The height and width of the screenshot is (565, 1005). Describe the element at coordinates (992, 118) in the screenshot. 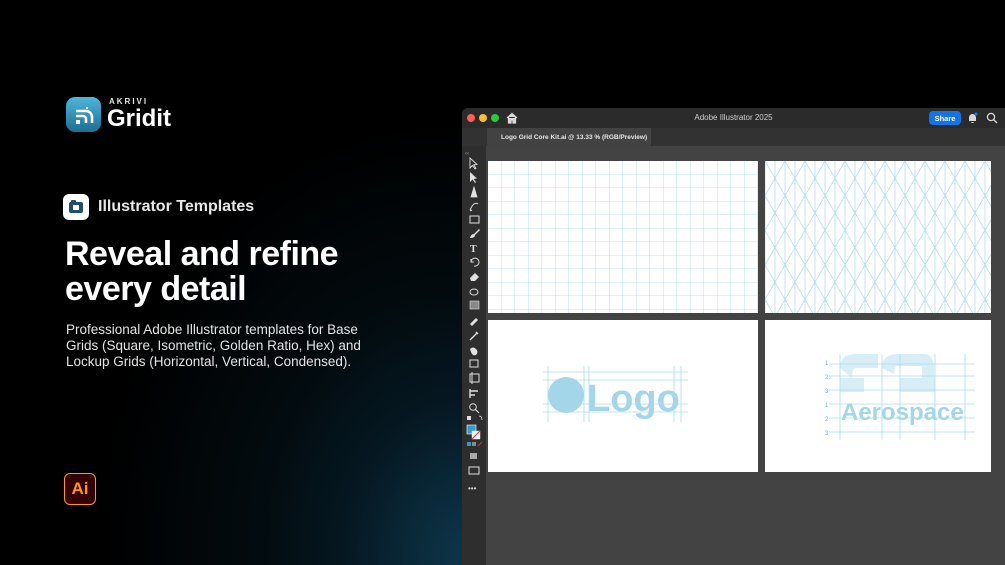

I see `search-icon` at that location.